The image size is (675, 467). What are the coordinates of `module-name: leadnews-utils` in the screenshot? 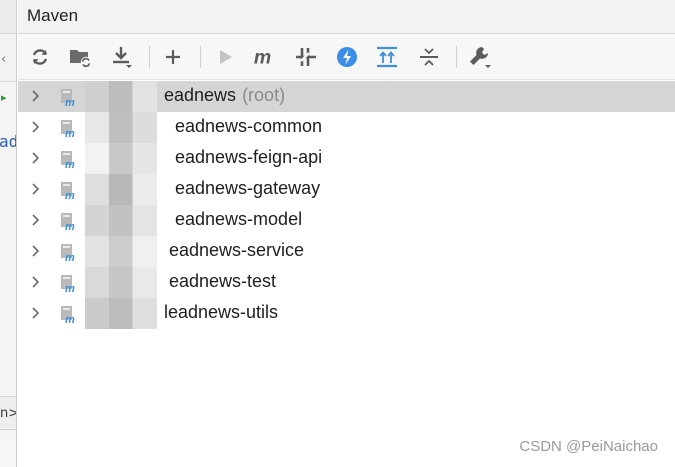 It's located at (221, 312).